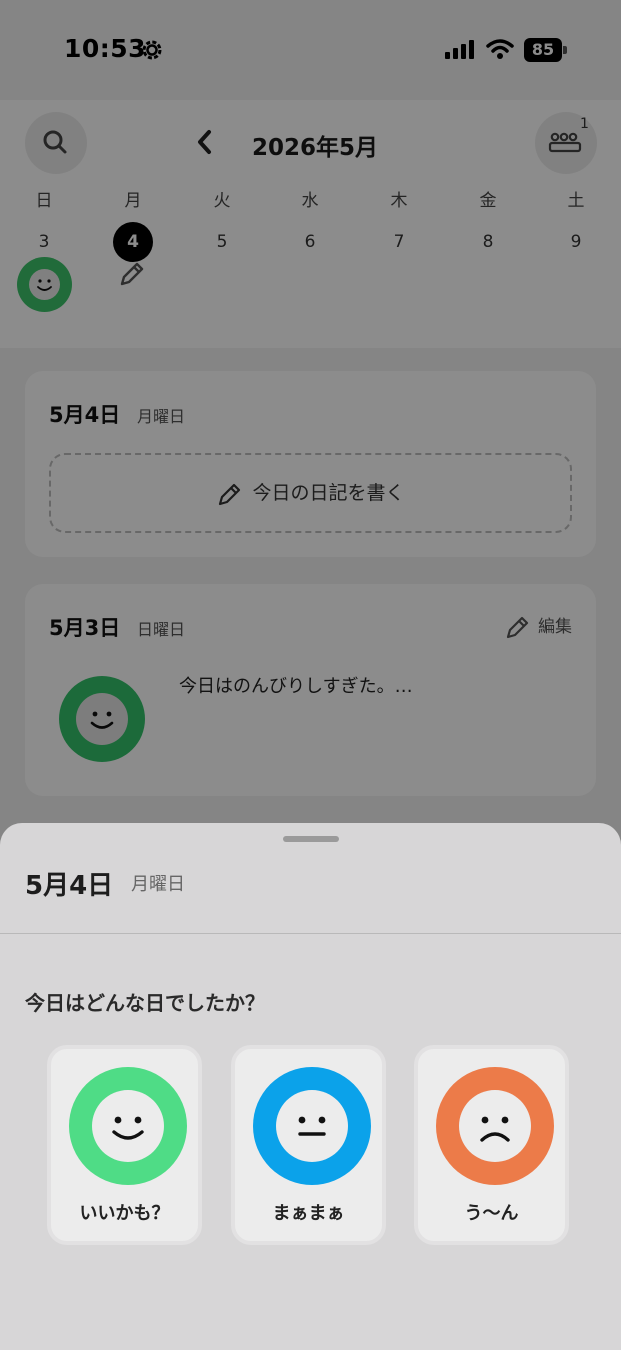 The height and width of the screenshot is (1350, 621). I want to click on mood-question: 今日はどんな日でしたか？, so click(145, 1003).